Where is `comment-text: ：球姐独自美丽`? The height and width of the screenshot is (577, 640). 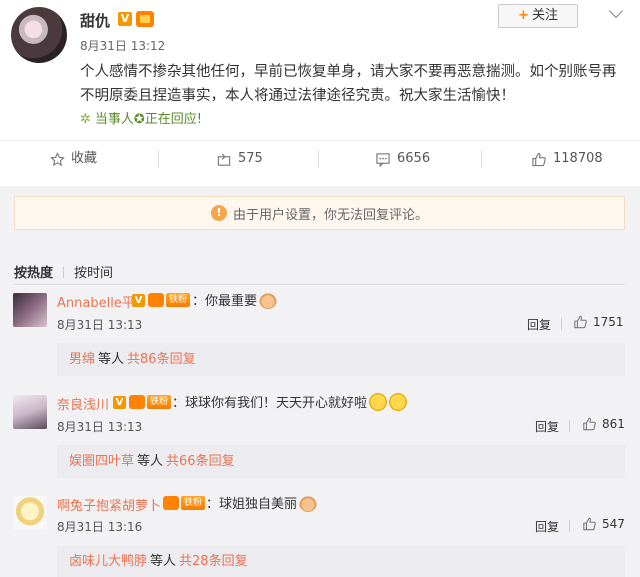 comment-text: ：球姐独自美丽 is located at coordinates (262, 502).